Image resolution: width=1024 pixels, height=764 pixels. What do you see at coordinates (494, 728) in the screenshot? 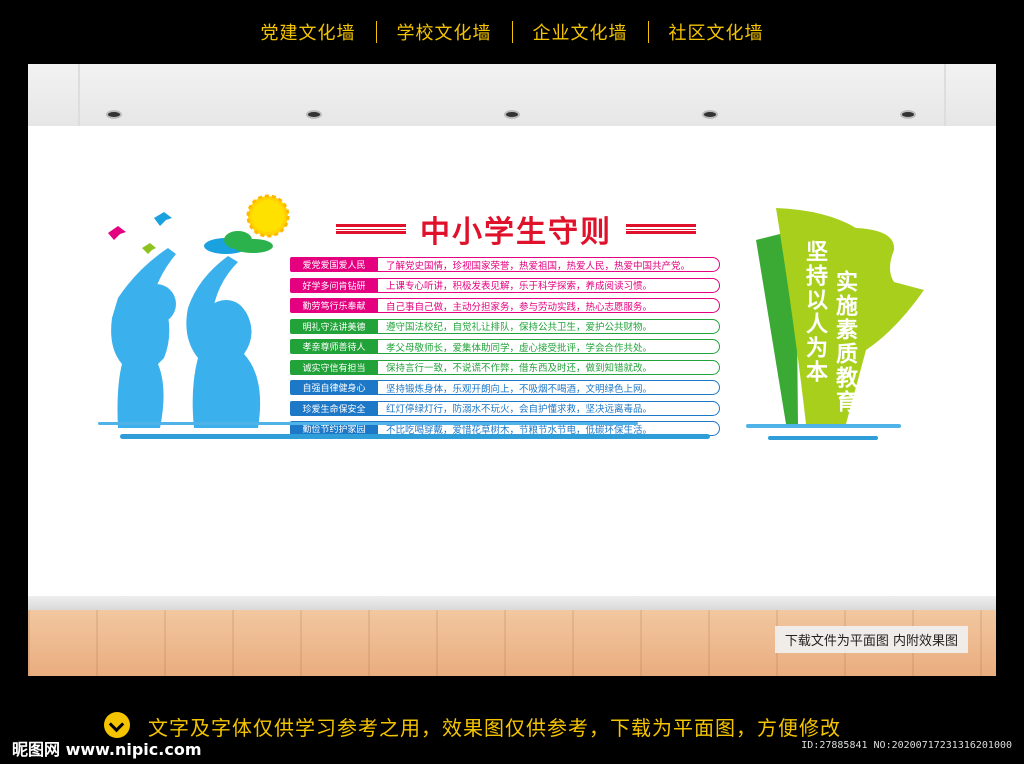
I see `notice-text: 文字及字体仅供学习参考之用，效果图仅供参考，下载为平面图，方便修改` at bounding box center [494, 728].